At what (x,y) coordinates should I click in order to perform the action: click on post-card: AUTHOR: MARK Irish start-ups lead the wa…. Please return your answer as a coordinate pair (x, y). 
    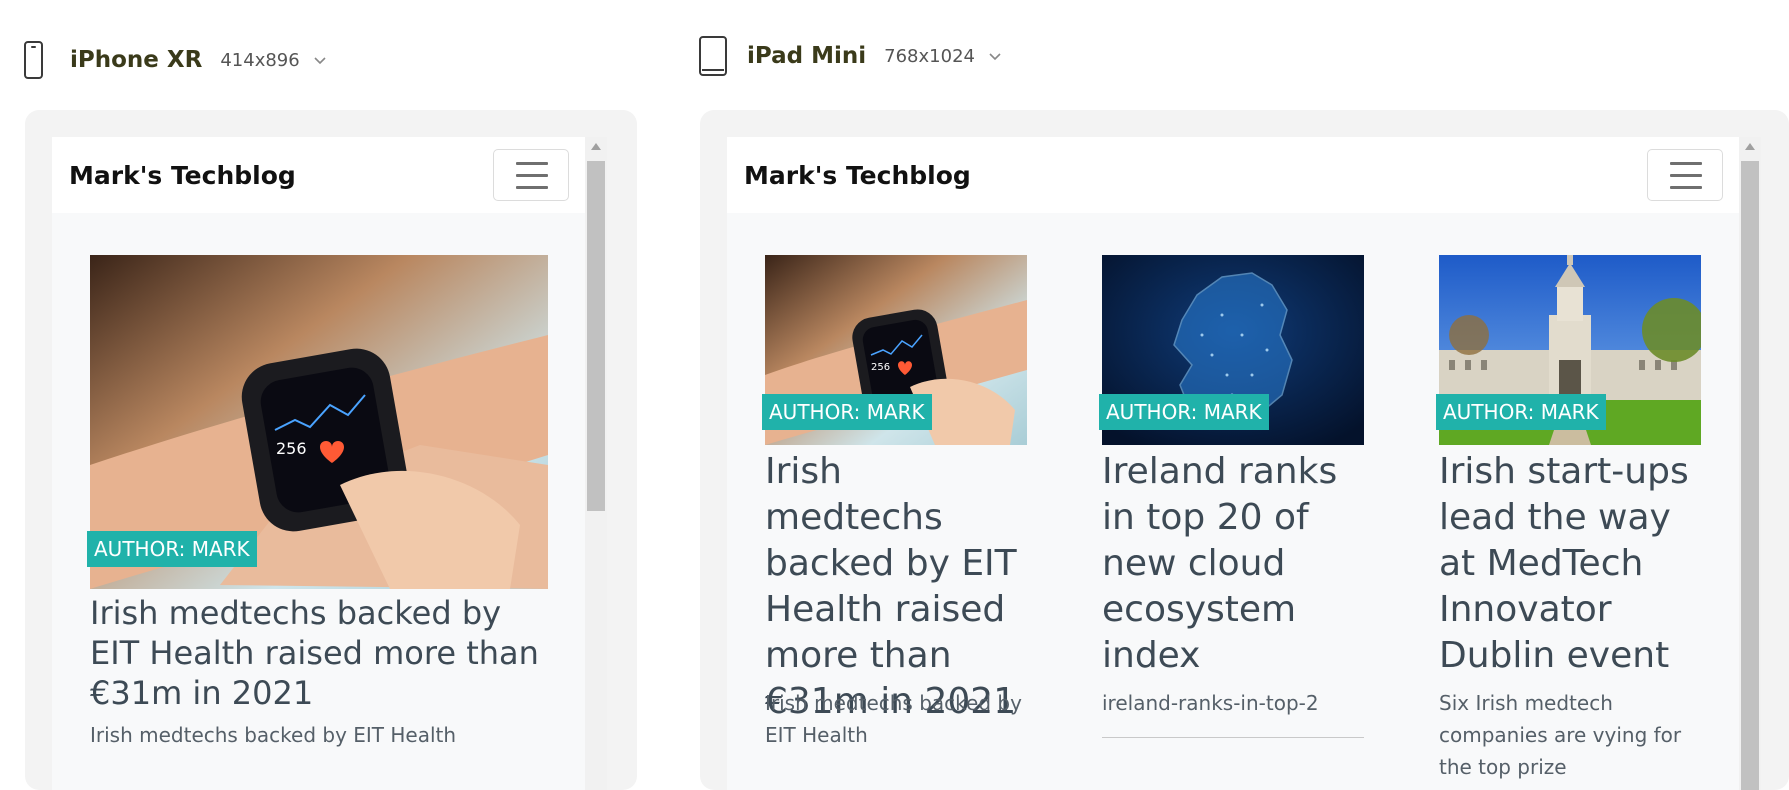
    Looking at the image, I should click on (1568, 522).